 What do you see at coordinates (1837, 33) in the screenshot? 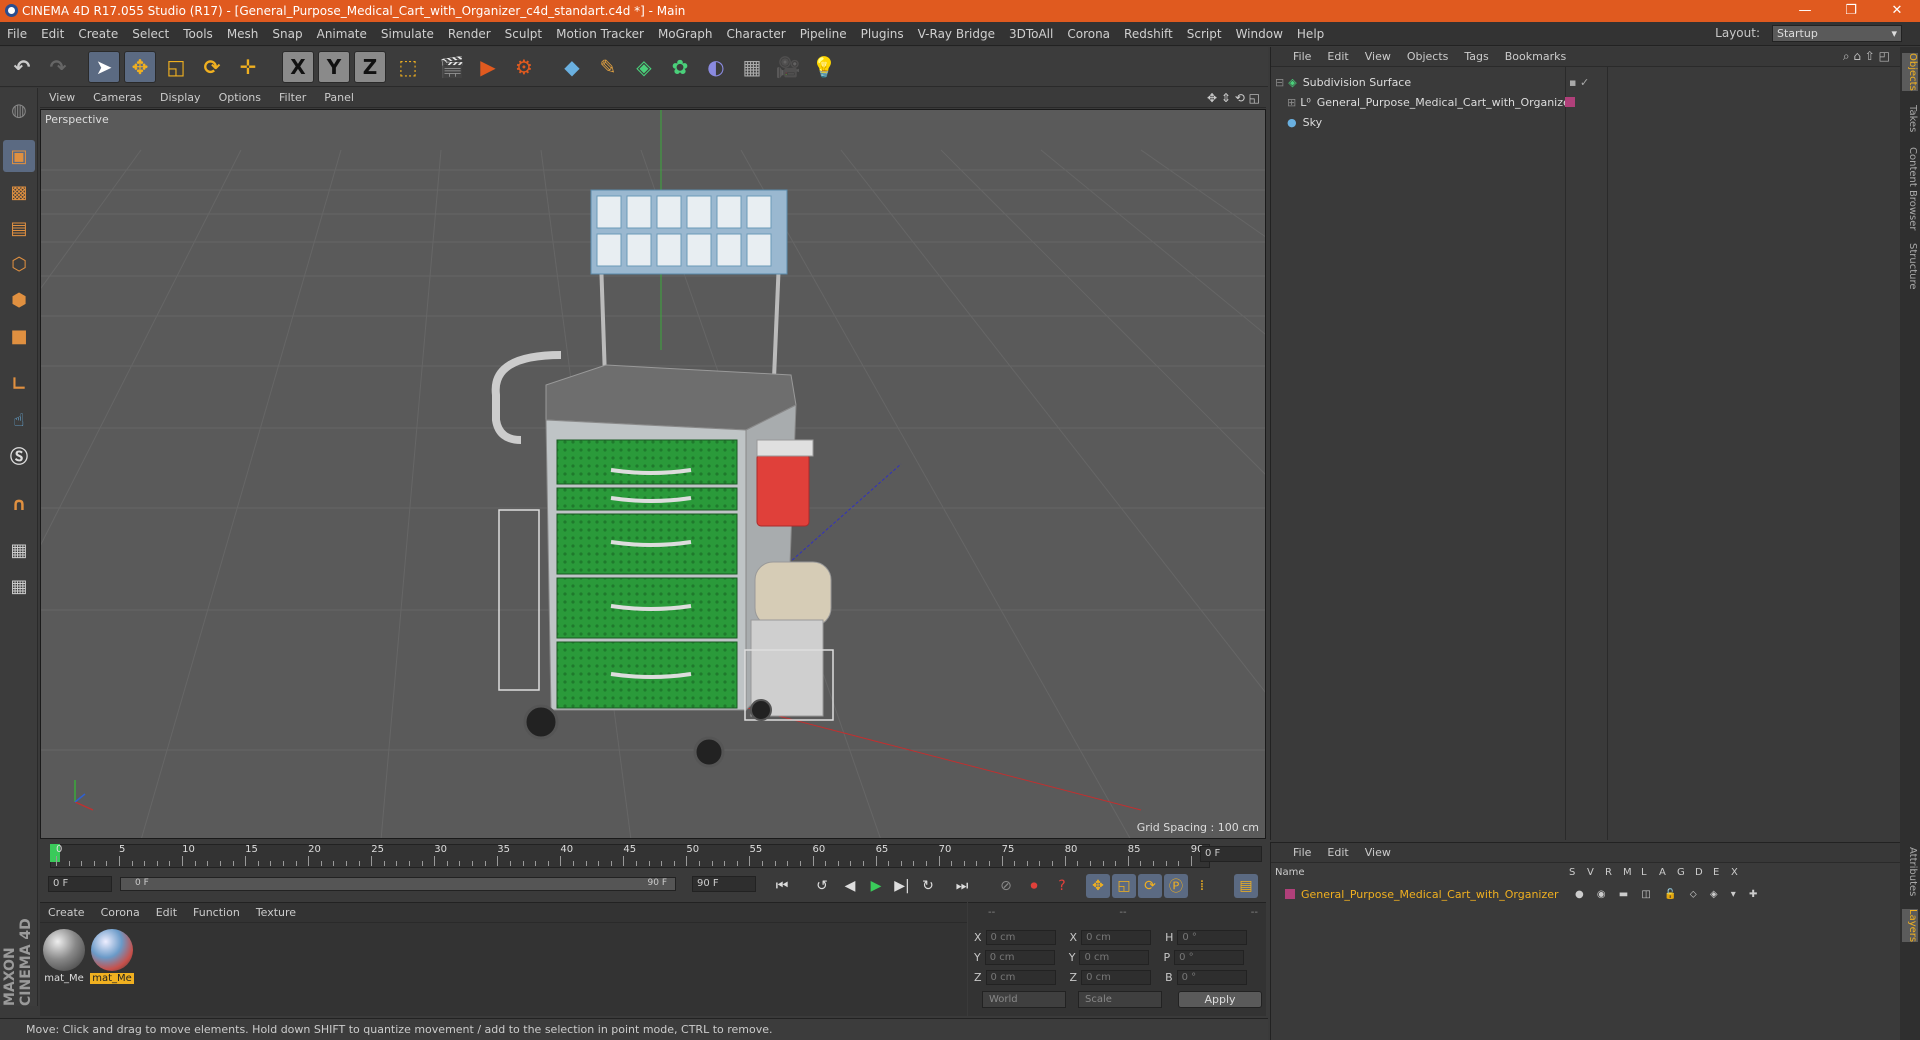
I see `layout-select: Startup` at bounding box center [1837, 33].